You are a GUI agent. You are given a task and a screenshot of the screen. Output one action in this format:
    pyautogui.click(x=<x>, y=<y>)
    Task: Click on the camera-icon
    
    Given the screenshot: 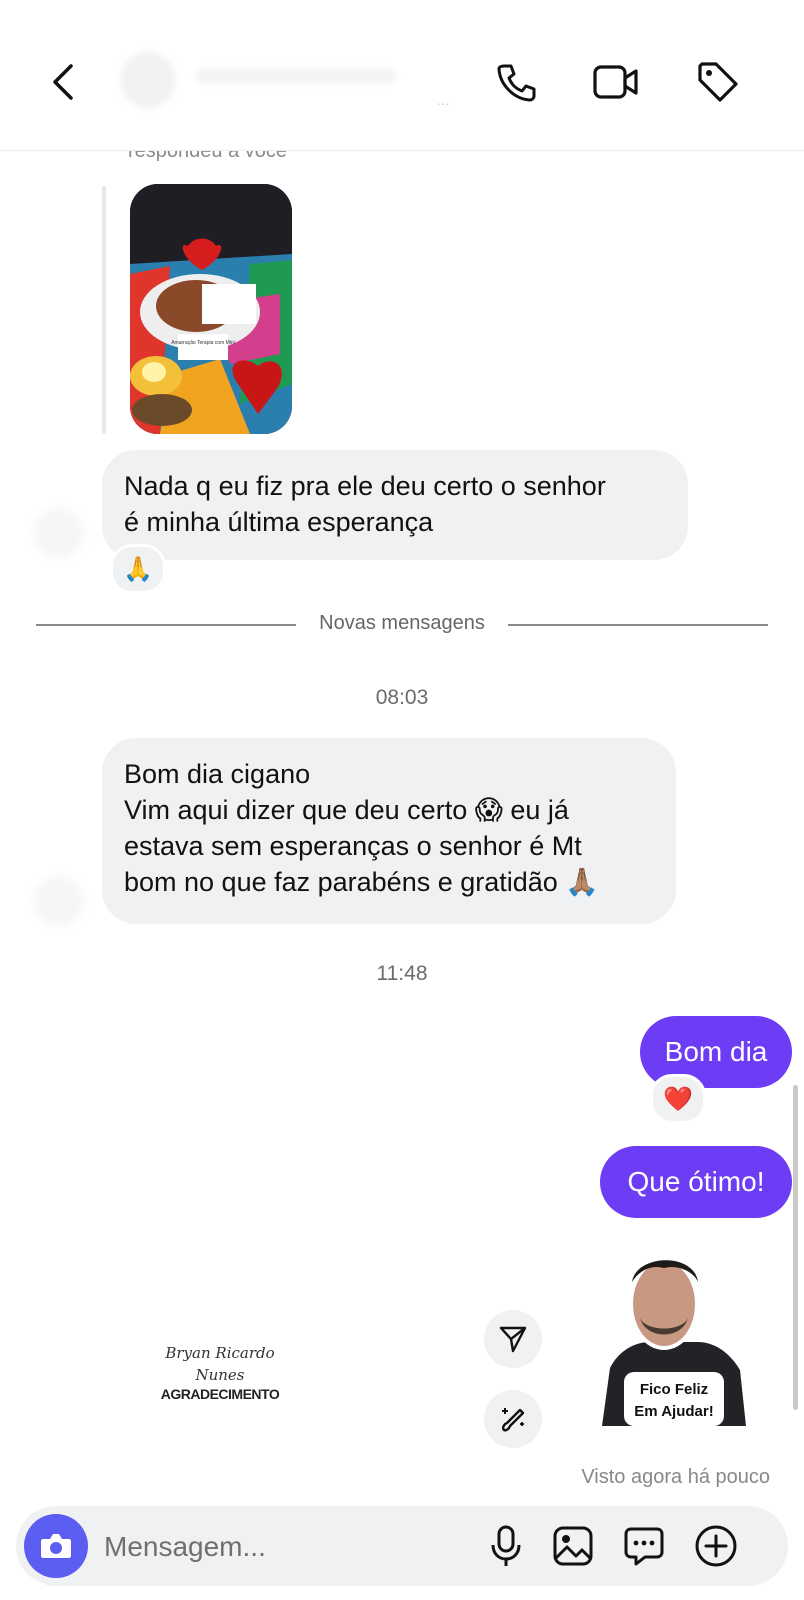 What is the action you would take?
    pyautogui.click(x=56, y=1546)
    